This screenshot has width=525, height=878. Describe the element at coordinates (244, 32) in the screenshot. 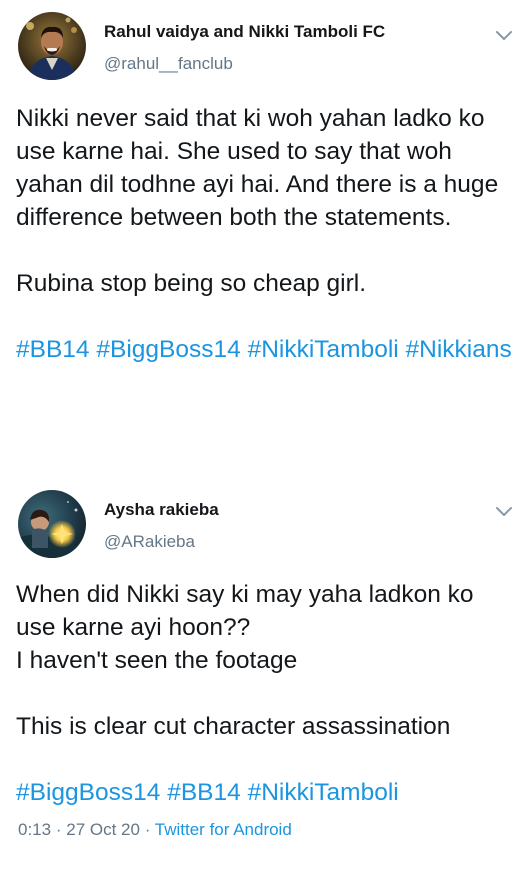

I see `display-name: Rahul vaidya and Nikki Tamboli FC` at that location.